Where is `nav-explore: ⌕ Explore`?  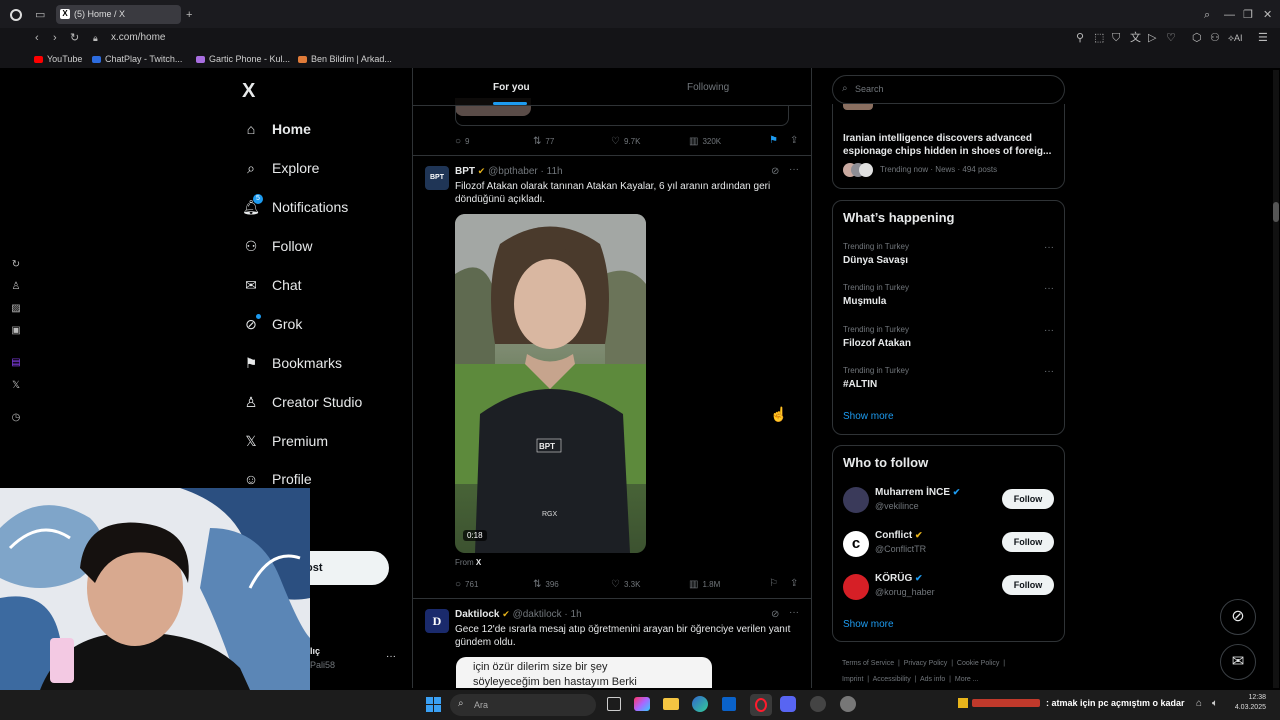 nav-explore: ⌕ Explore is located at coordinates (280, 168).